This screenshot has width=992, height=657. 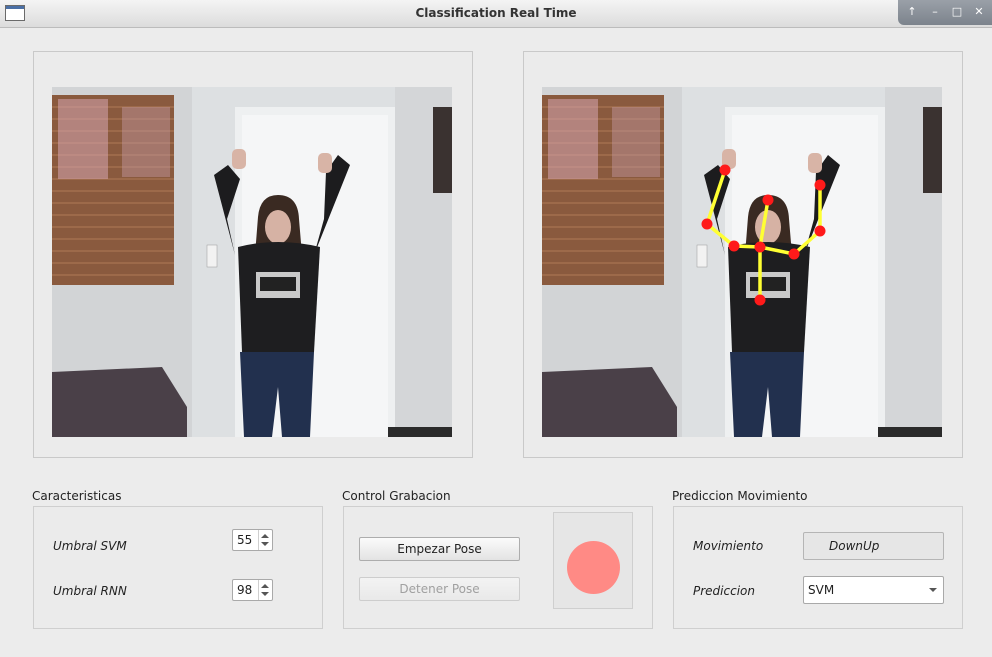 What do you see at coordinates (935, 12) in the screenshot?
I see `minimize-icon: –` at bounding box center [935, 12].